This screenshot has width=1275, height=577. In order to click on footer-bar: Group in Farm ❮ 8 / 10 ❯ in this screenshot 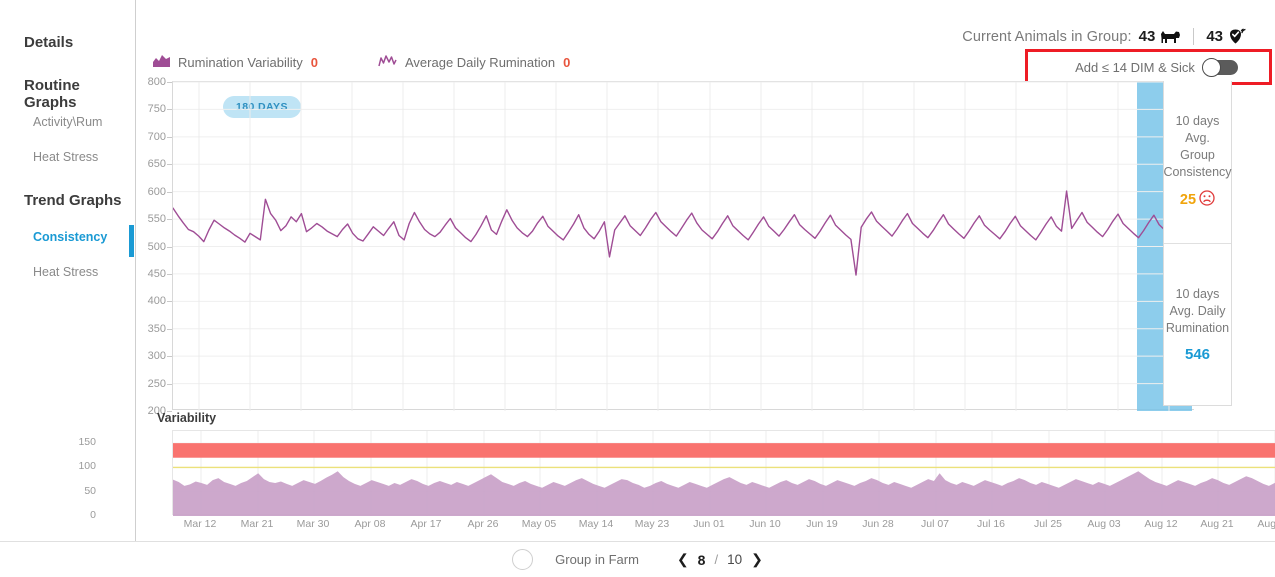, I will do `click(637, 559)`.